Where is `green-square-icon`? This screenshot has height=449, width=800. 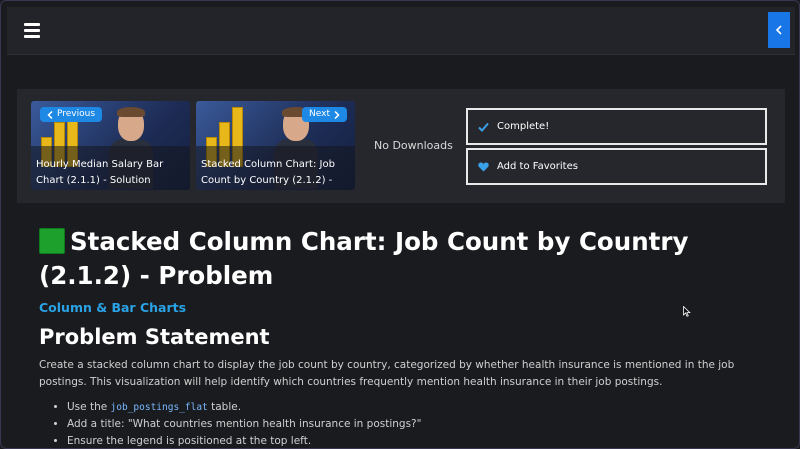
green-square-icon is located at coordinates (52, 241).